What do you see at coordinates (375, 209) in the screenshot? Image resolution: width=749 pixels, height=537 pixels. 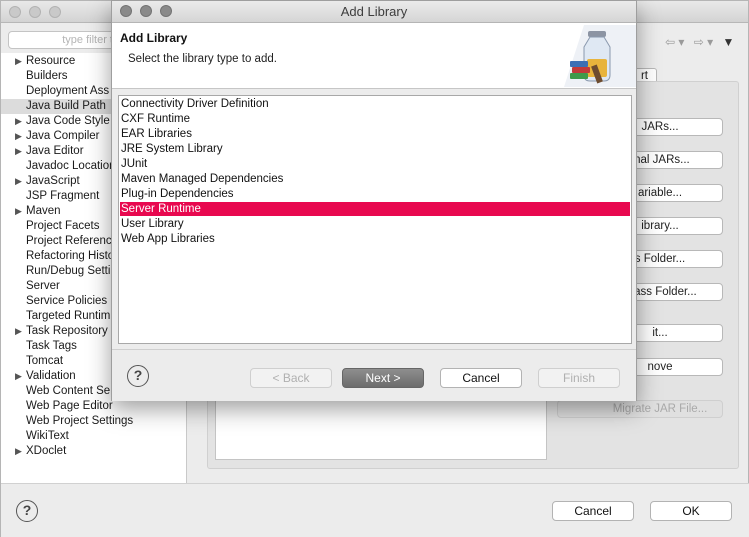 I see `library-list-item: Server Runtime` at bounding box center [375, 209].